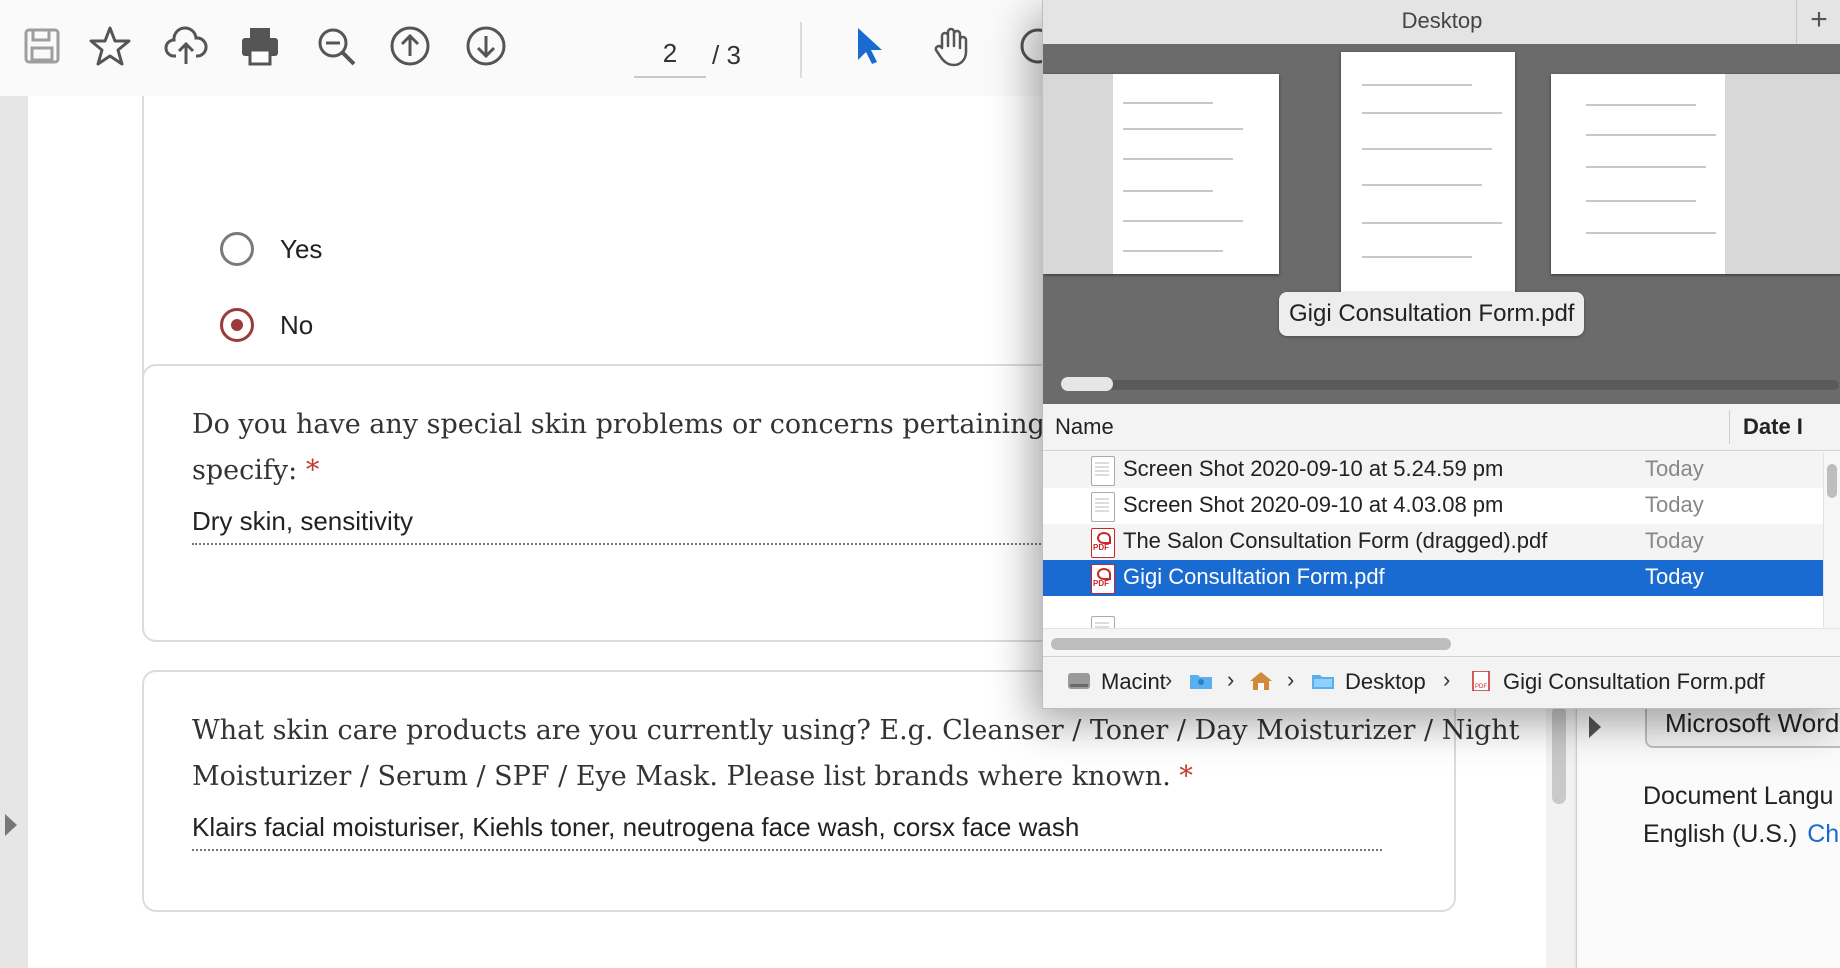 The image size is (1840, 968). What do you see at coordinates (1251, 644) in the screenshot?
I see `file-list-horizontal-scrollbar-thumb` at bounding box center [1251, 644].